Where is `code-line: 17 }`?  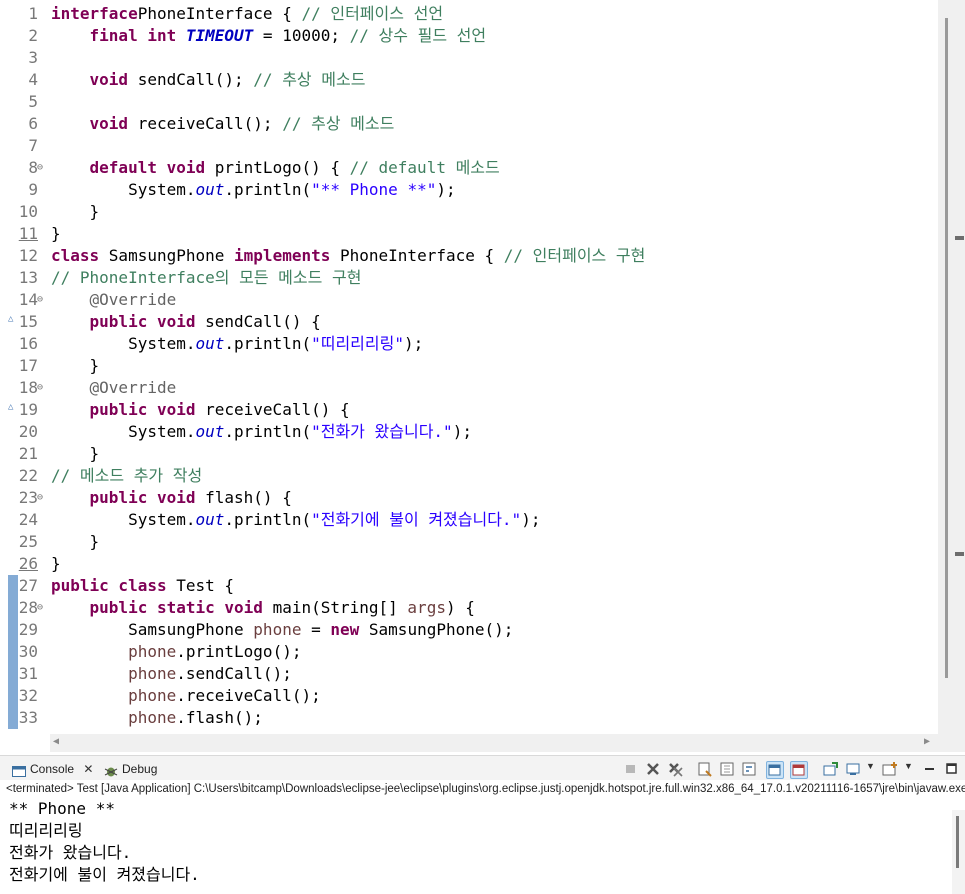 code-line: 17 } is located at coordinates (470, 366).